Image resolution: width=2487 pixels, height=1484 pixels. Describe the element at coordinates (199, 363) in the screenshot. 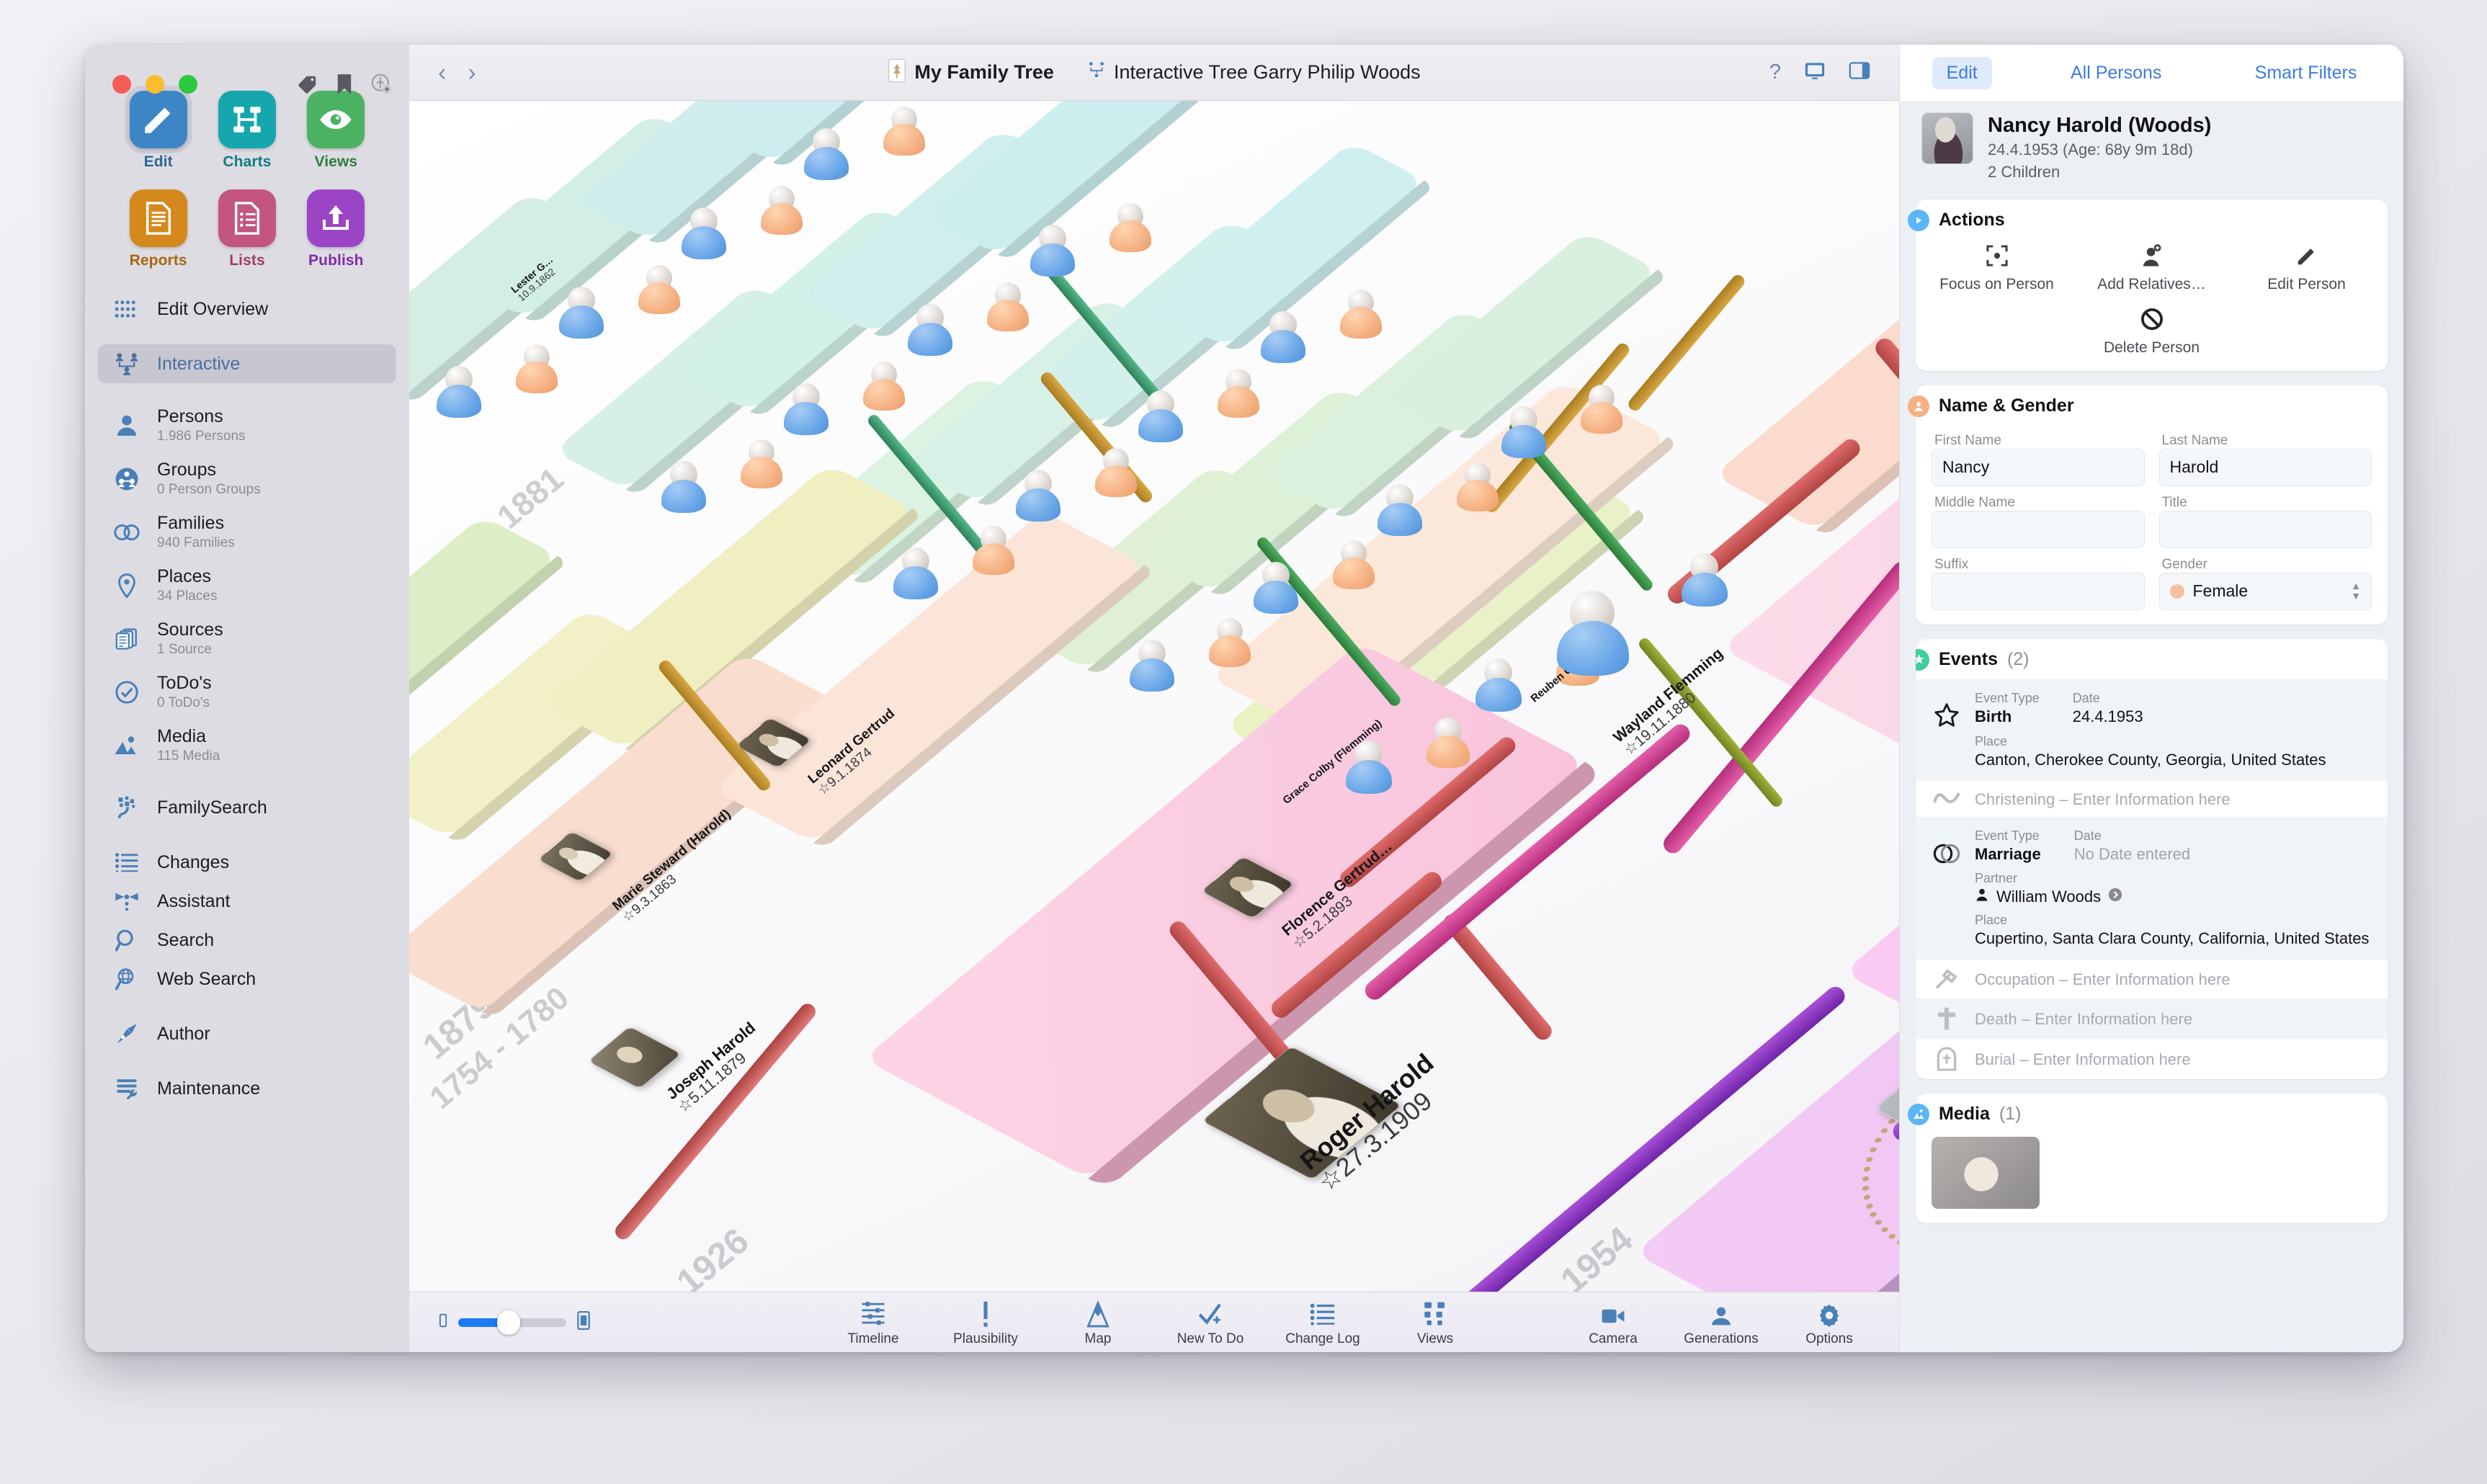

I see `sidebar-item-label: Interactive` at that location.